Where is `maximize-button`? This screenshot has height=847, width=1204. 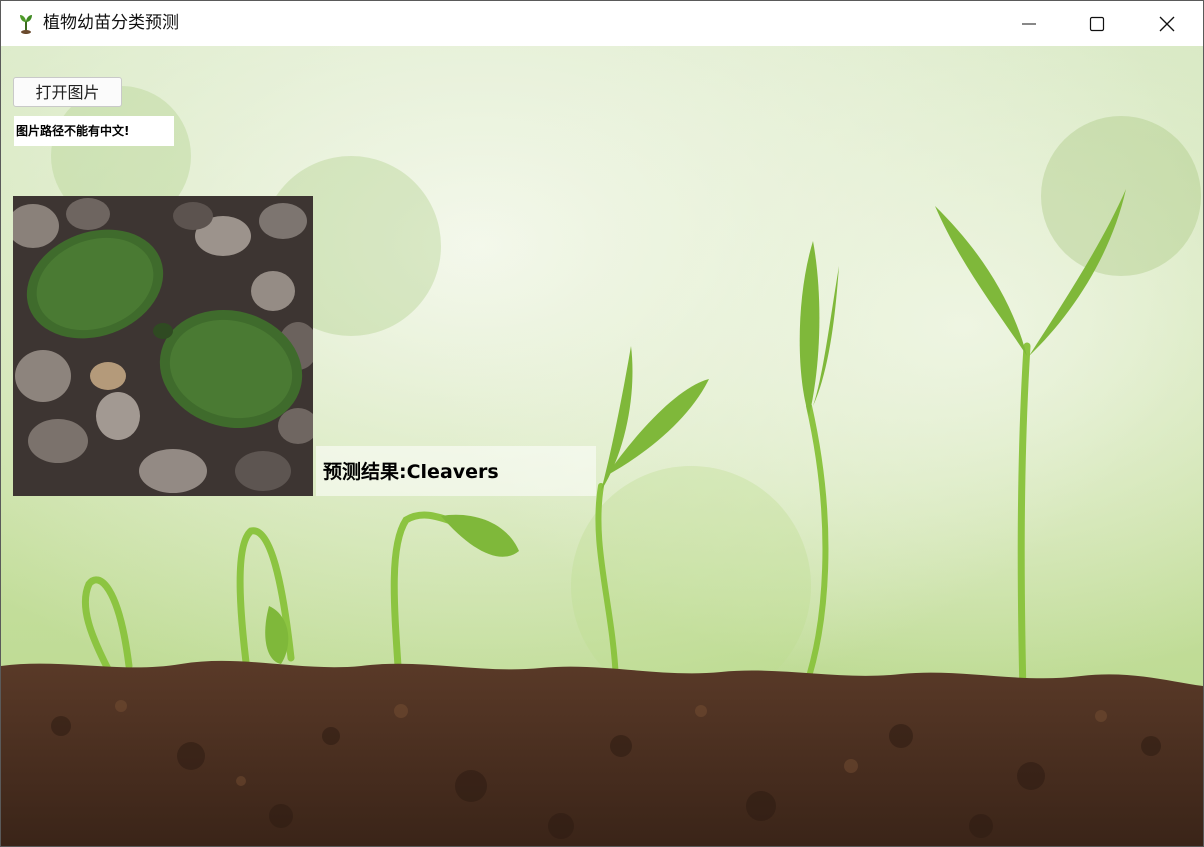 maximize-button is located at coordinates (1097, 23).